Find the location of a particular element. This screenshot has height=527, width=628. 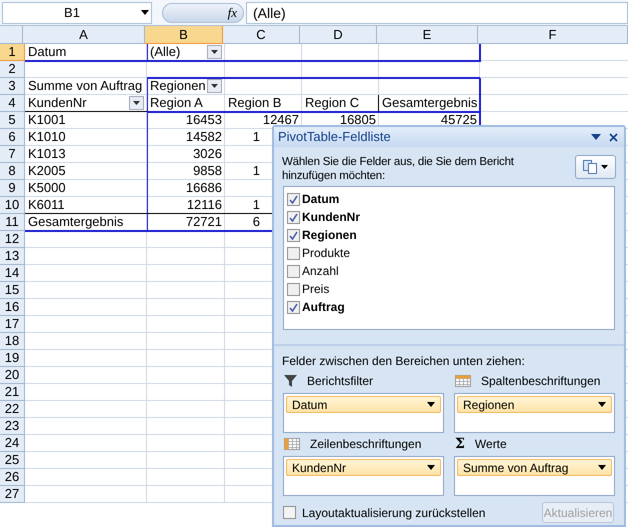

drop-area: Datum is located at coordinates (363, 413).